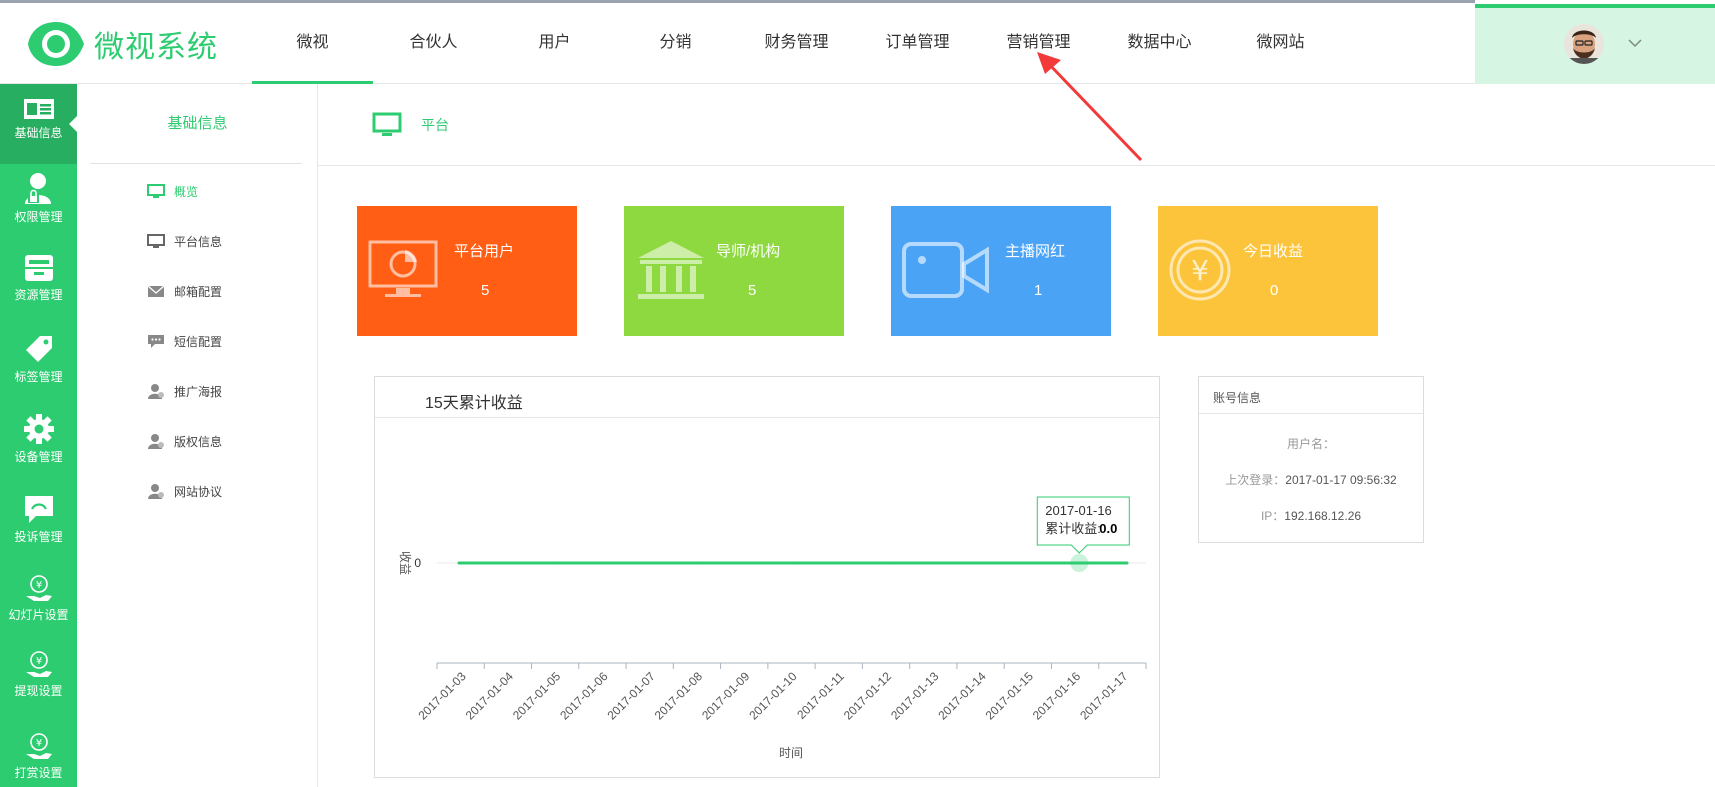  I want to click on nav-item-finance: 财务管理, so click(796, 42).